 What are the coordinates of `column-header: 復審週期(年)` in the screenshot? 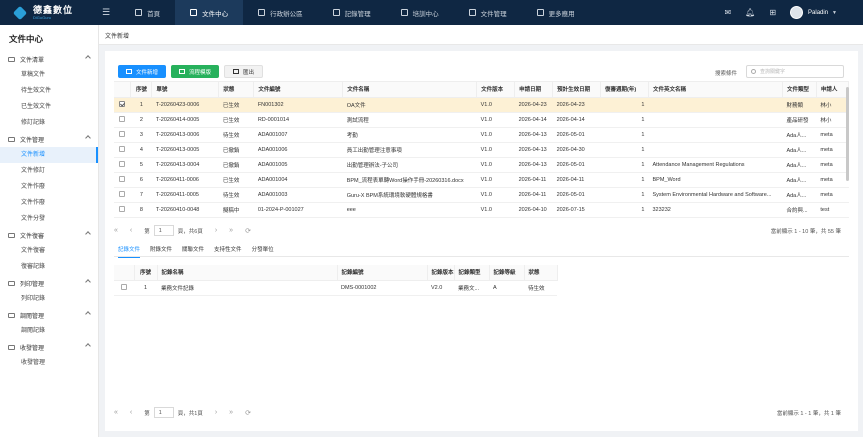 It's located at (624, 90).